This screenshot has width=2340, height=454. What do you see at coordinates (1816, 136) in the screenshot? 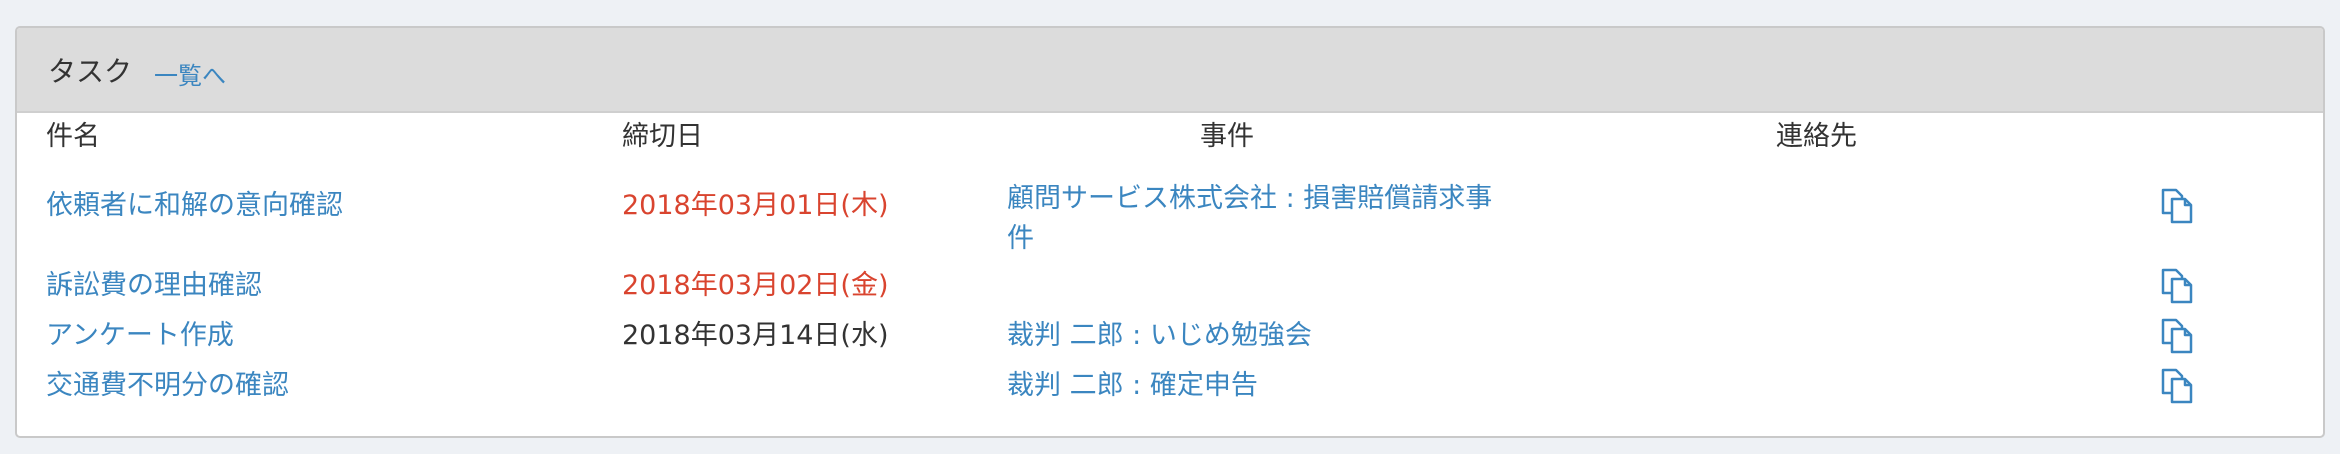
I see `column-header-contact: 連絡先` at bounding box center [1816, 136].